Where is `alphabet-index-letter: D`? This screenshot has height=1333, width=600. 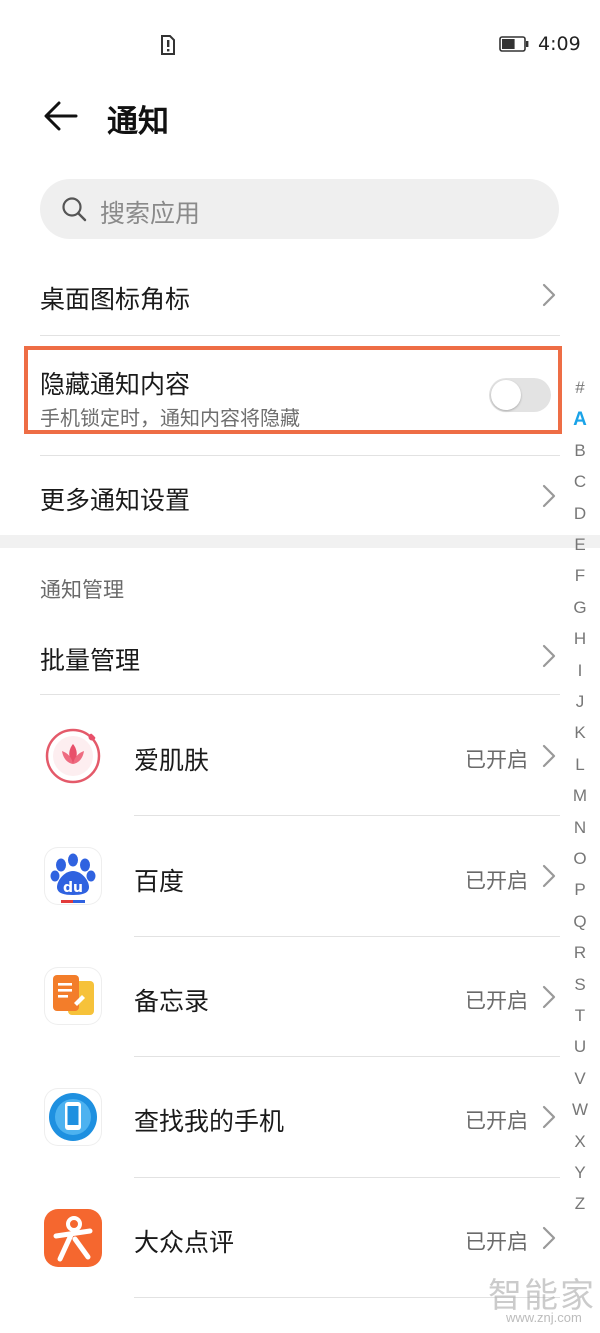 alphabet-index-letter: D is located at coordinates (580, 514).